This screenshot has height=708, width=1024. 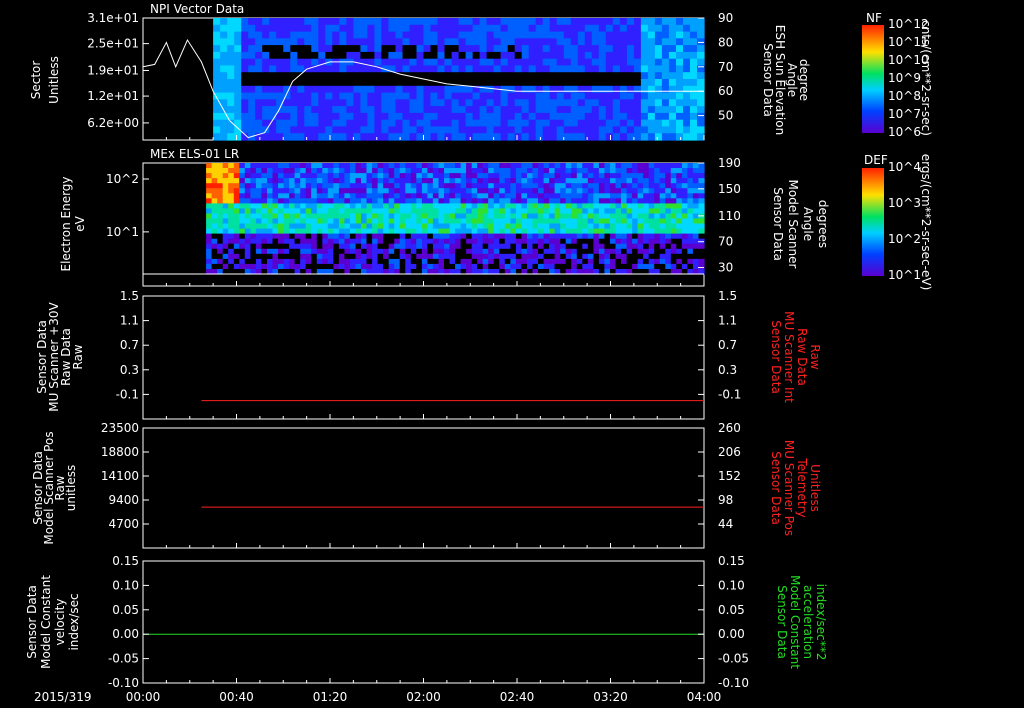 What do you see at coordinates (802, 487) in the screenshot?
I see `scanpos-right-label-3: Telemetry` at bounding box center [802, 487].